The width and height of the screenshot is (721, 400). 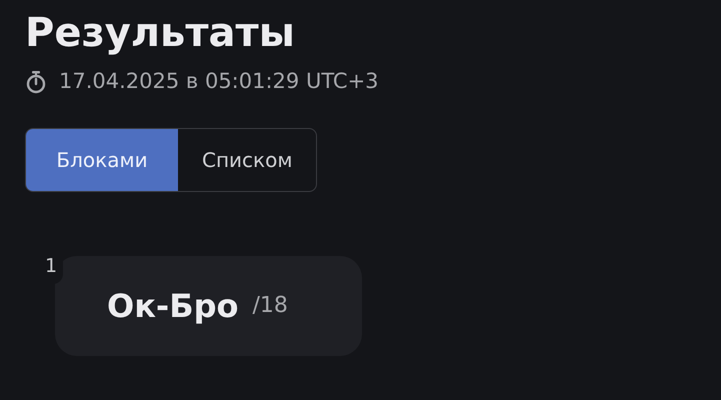 What do you see at coordinates (36, 82) in the screenshot?
I see `stopwatch-icon` at bounding box center [36, 82].